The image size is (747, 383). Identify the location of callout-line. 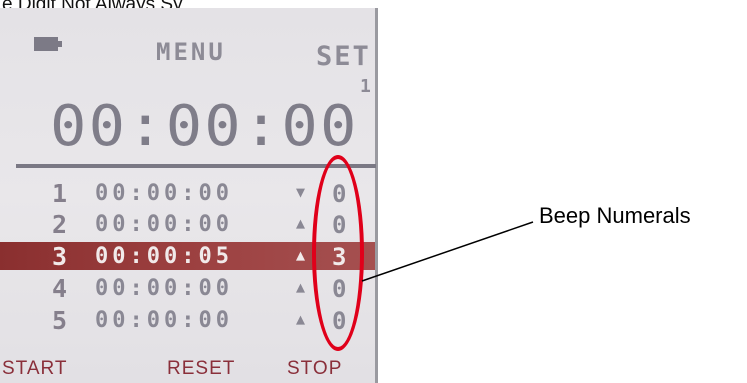
(447, 251).